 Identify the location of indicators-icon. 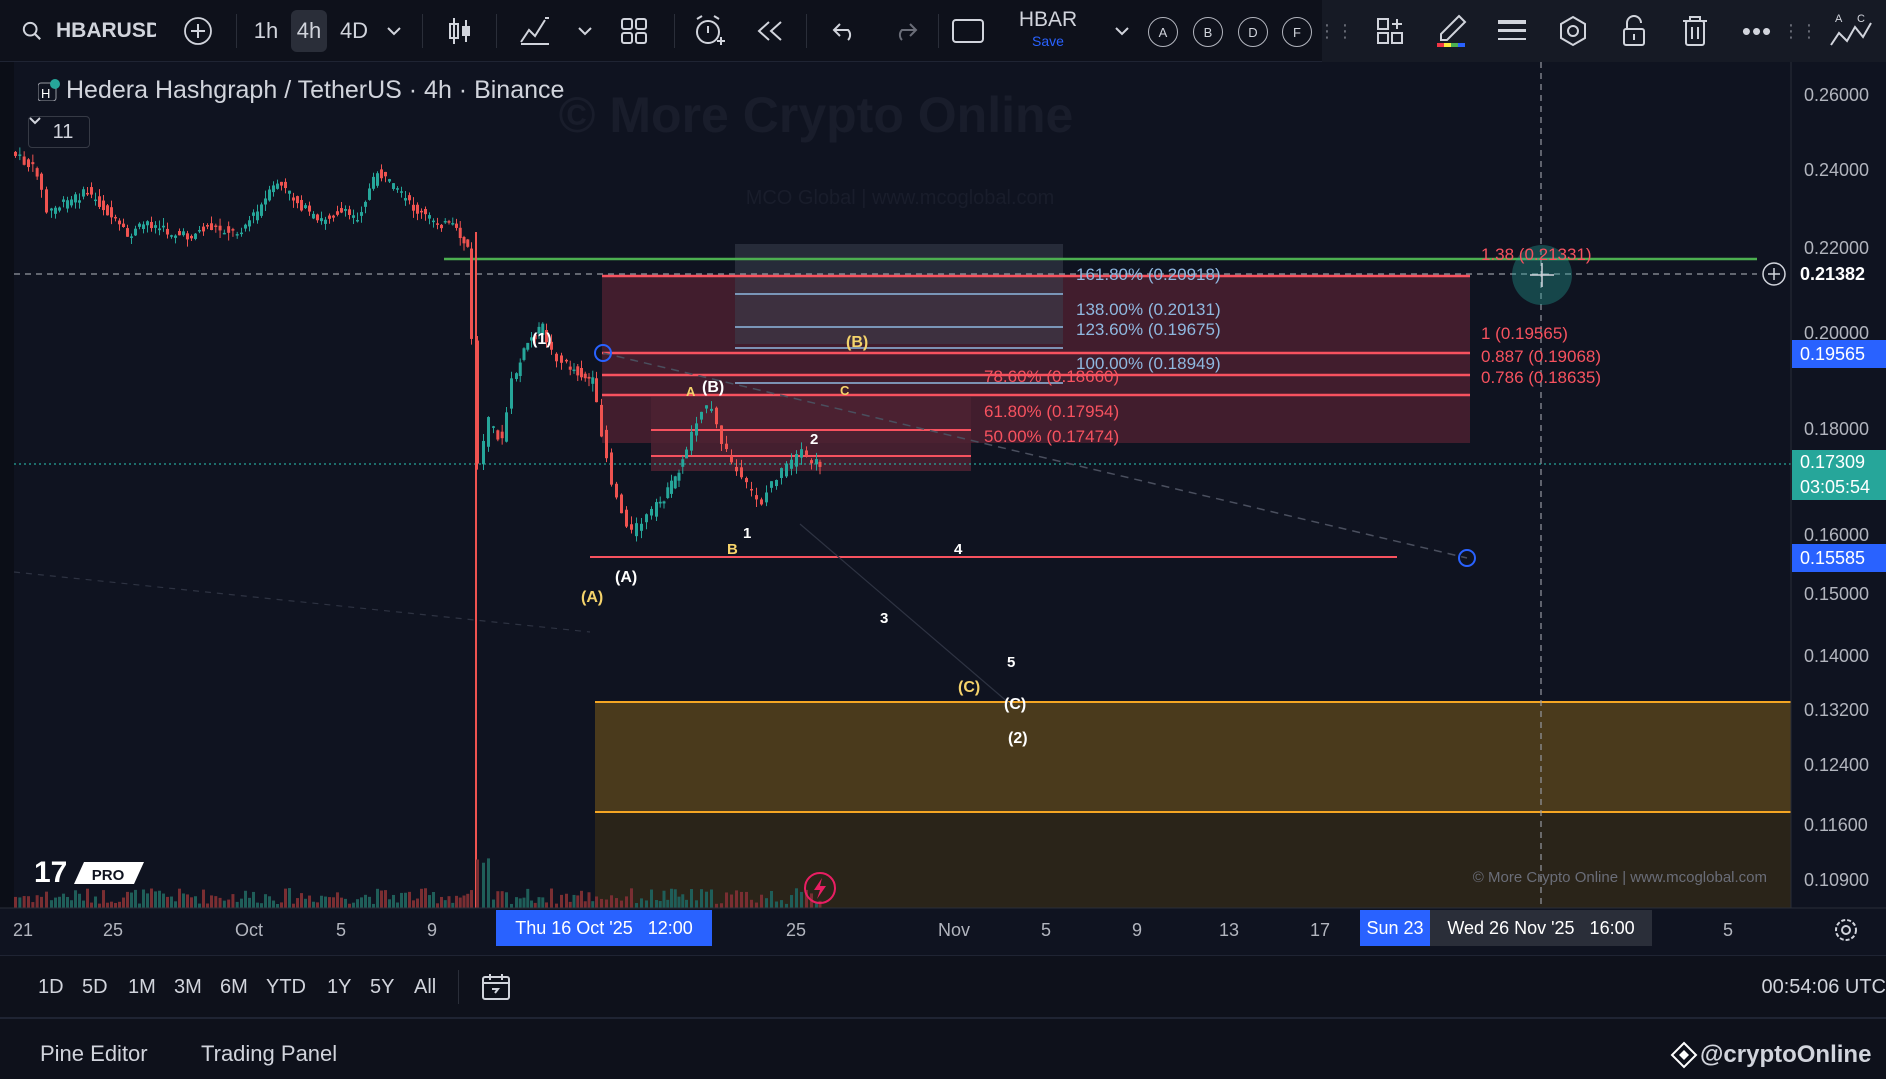
(535, 31).